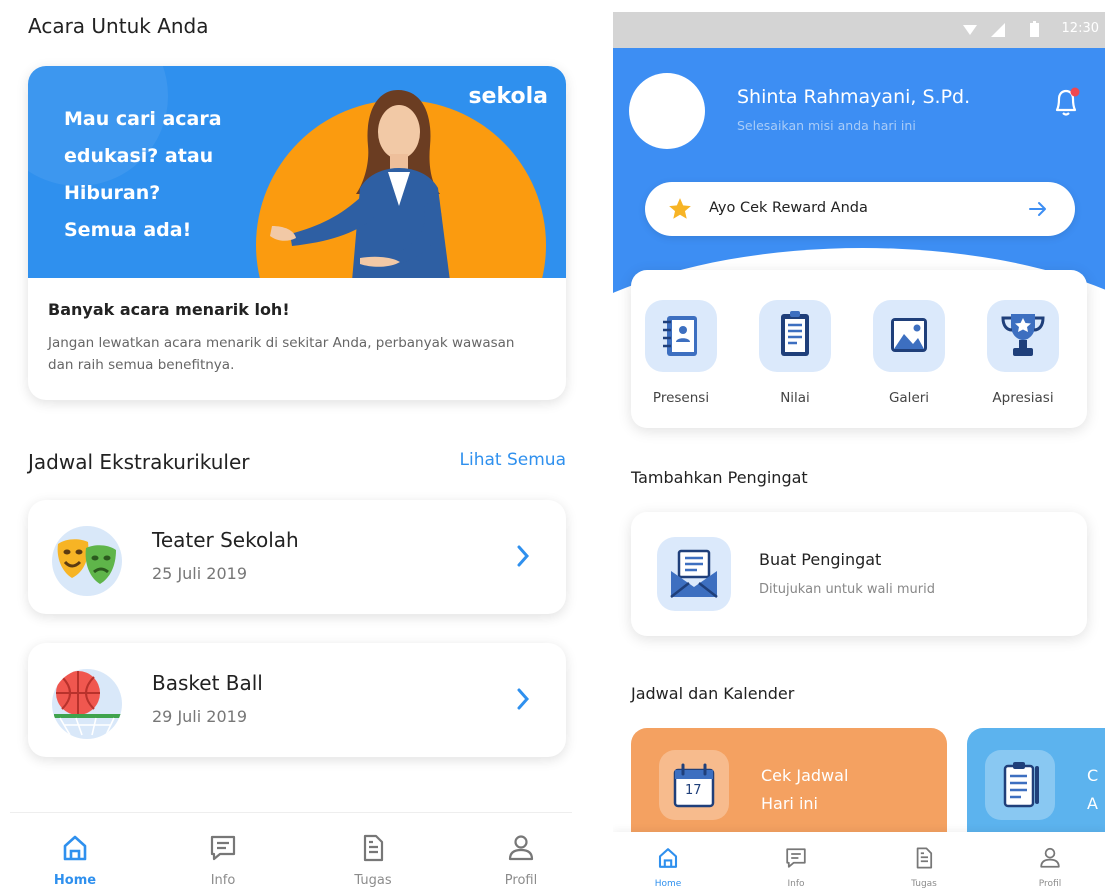 The width and height of the screenshot is (1105, 895). Describe the element at coordinates (1093, 775) in the screenshot. I see `schedule-card-title: C` at that location.